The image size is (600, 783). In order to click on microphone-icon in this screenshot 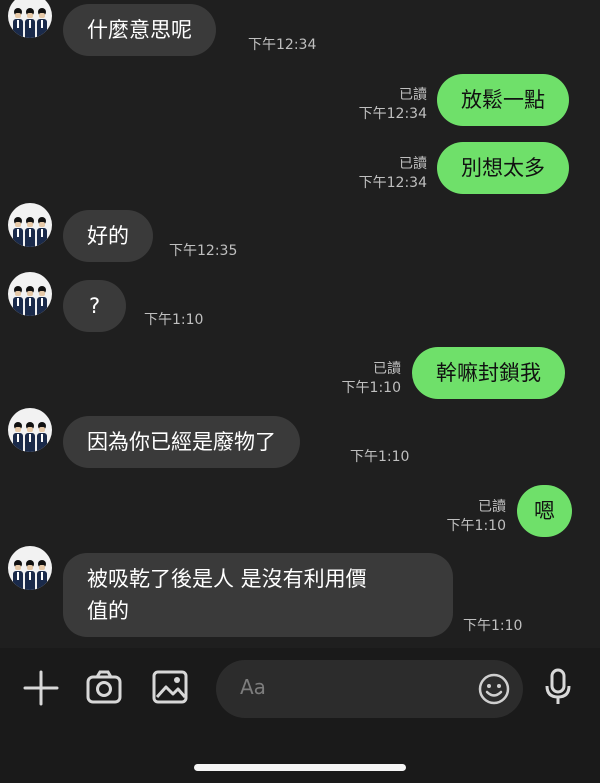, I will do `click(558, 687)`.